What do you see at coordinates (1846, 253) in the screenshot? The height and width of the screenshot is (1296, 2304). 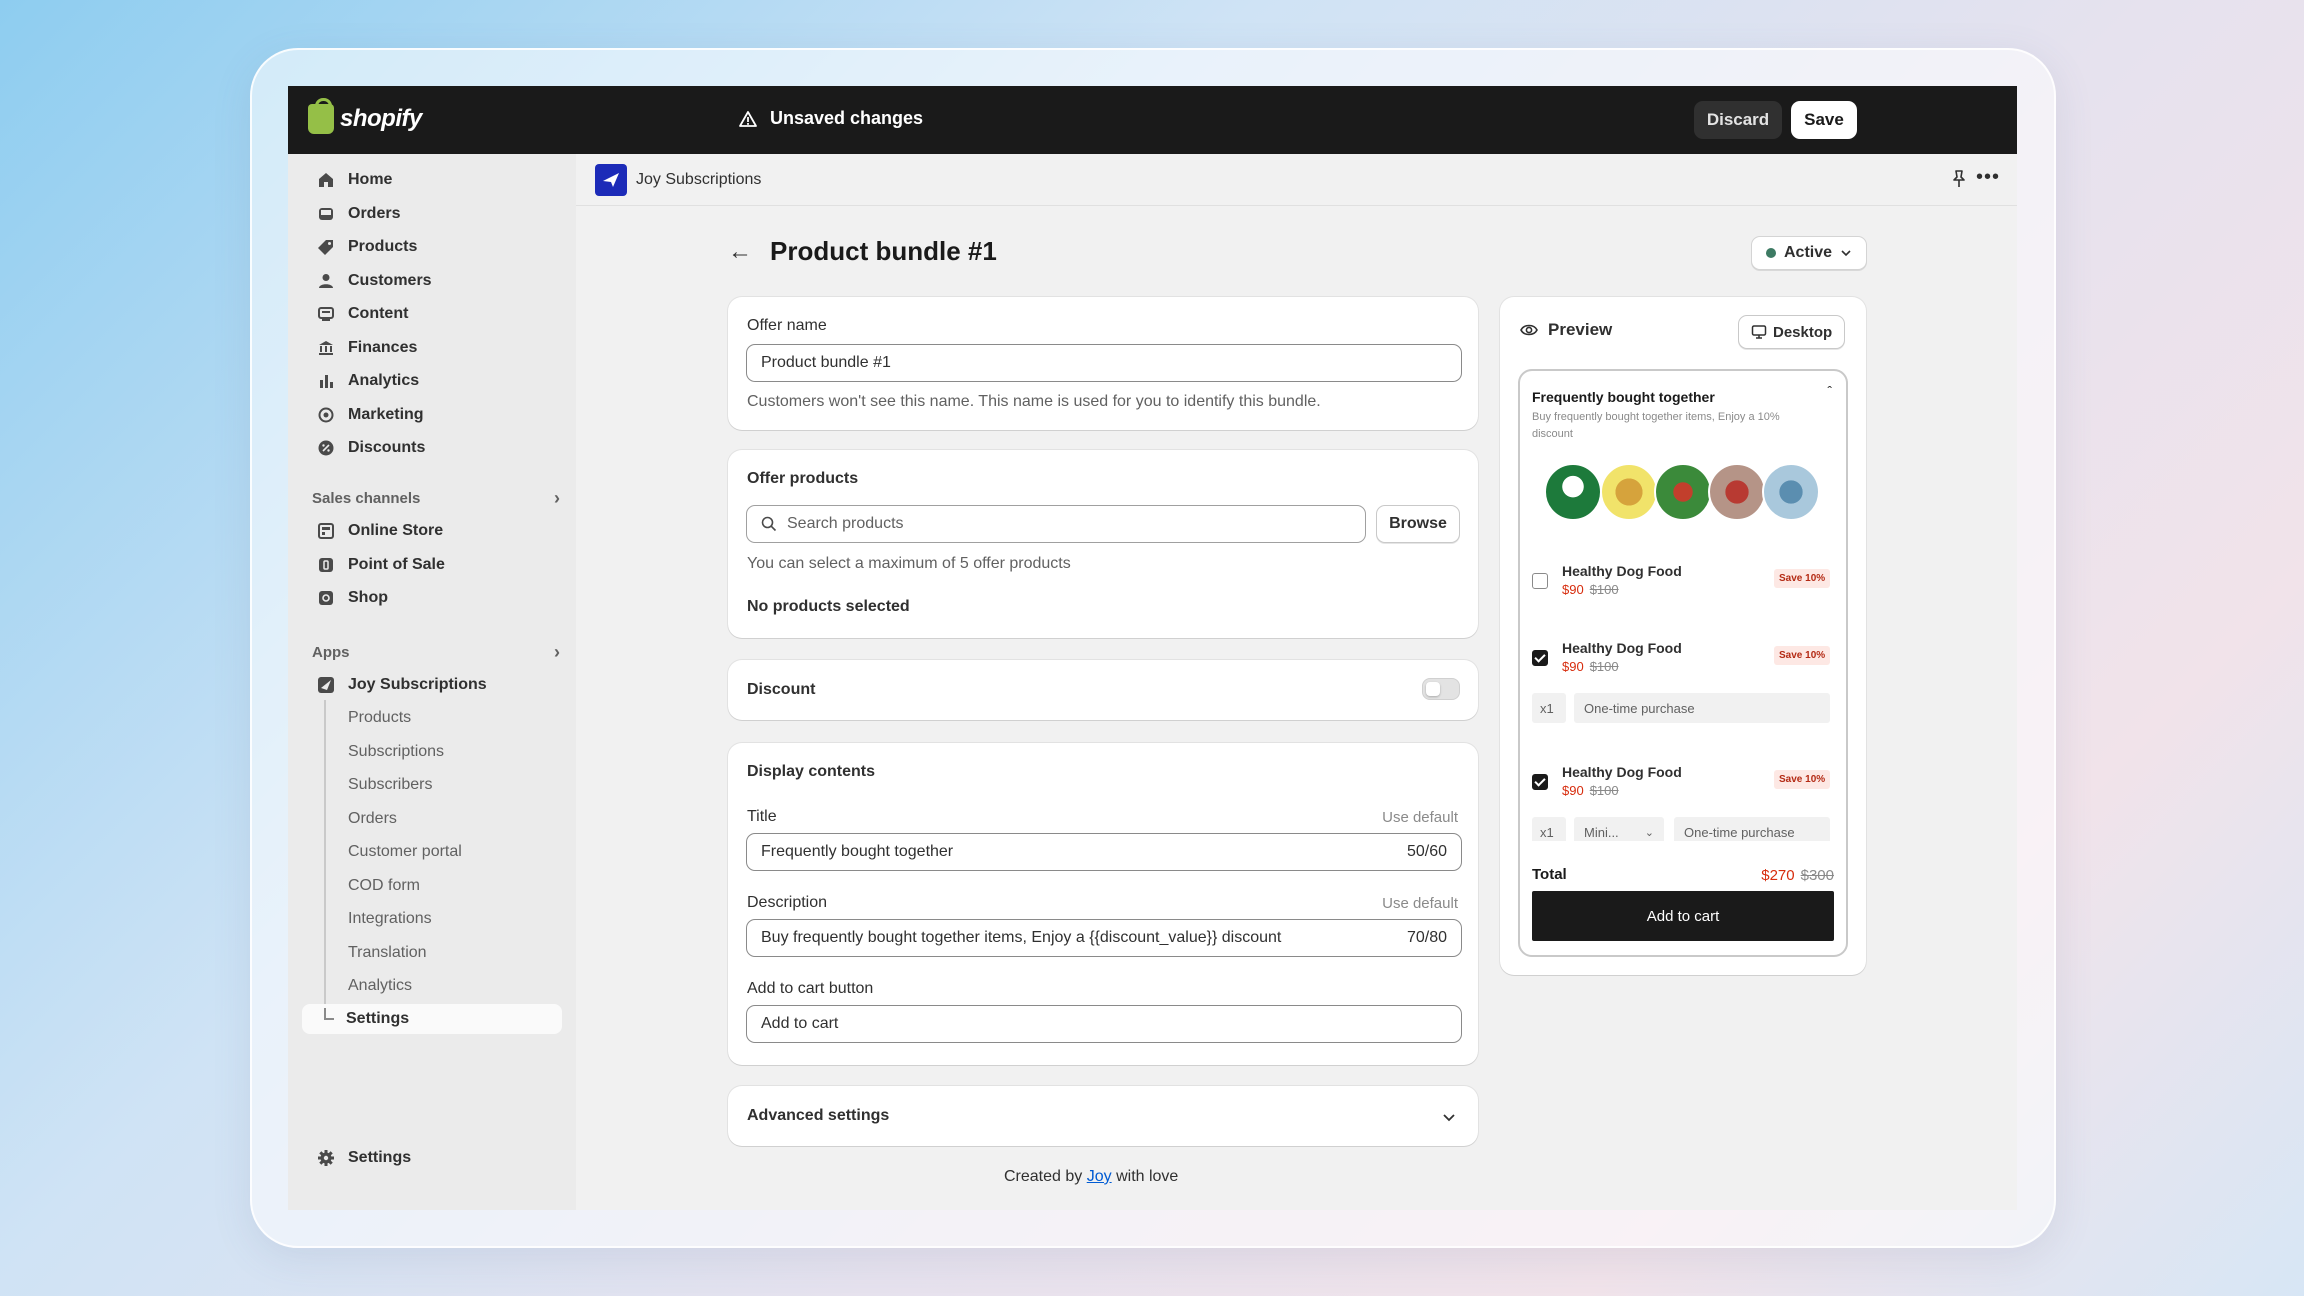 I see `chevron-down-icon` at bounding box center [1846, 253].